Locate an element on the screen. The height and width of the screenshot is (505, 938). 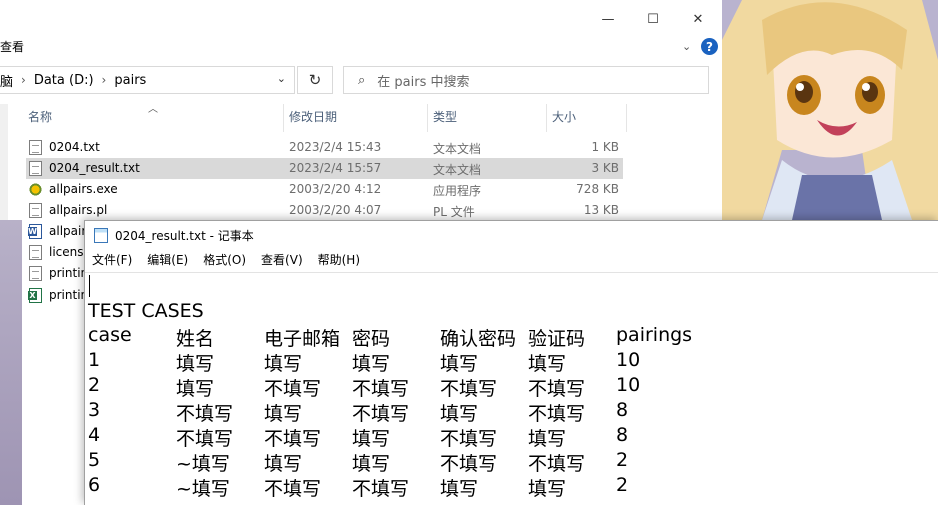
file-name: 0204_result.txt is located at coordinates (94, 168).